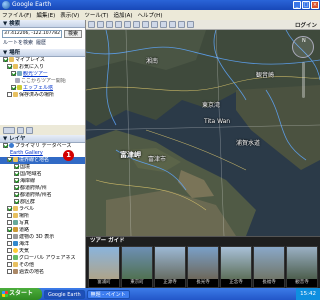 The width and height of the screenshot is (320, 300). What do you see at coordinates (42, 53) in the screenshot?
I see `places-header: ▼ 場所` at bounding box center [42, 53].